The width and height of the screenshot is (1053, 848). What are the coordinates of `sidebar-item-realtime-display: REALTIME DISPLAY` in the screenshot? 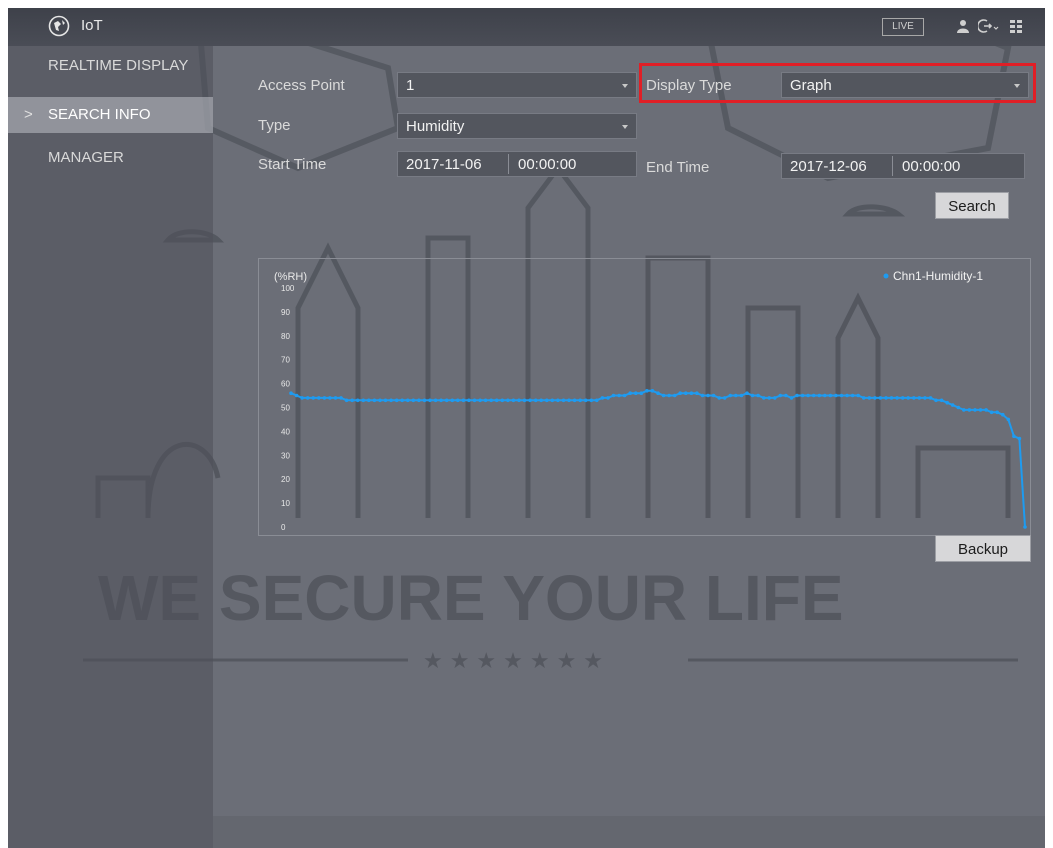 It's located at (110, 66).